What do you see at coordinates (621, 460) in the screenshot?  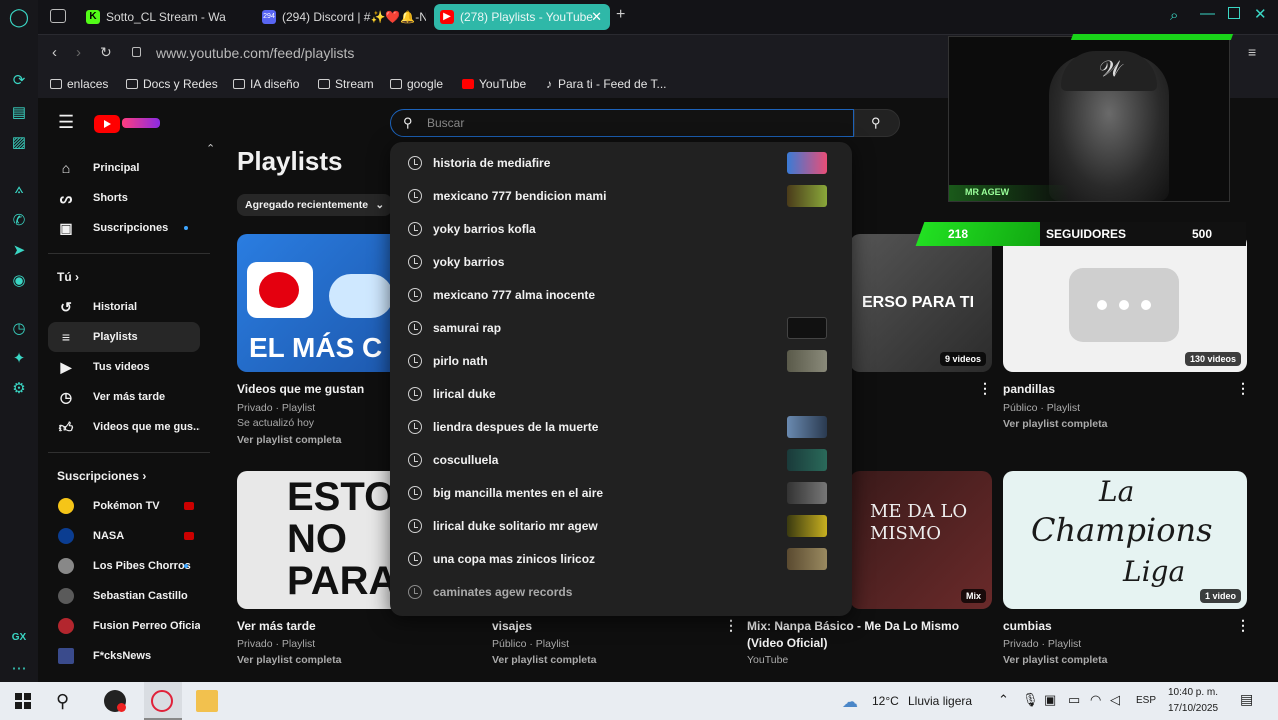 I see `suggestion-item: cosculluela` at bounding box center [621, 460].